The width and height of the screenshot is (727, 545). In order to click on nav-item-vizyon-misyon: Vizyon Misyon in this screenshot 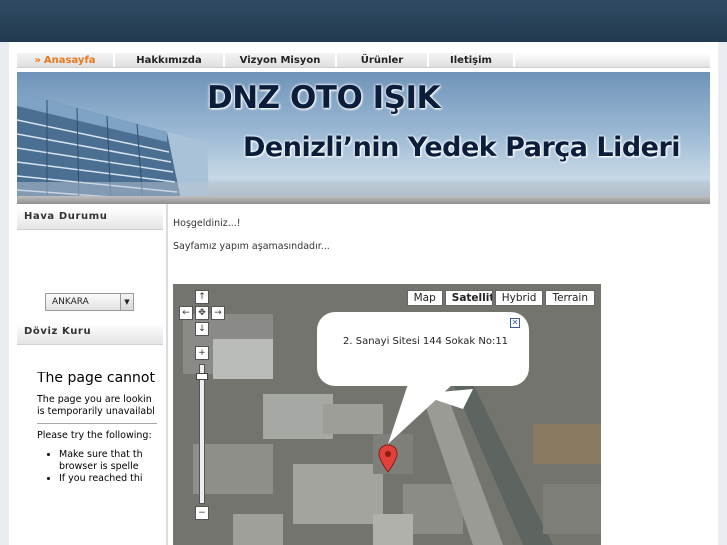, I will do `click(281, 60)`.